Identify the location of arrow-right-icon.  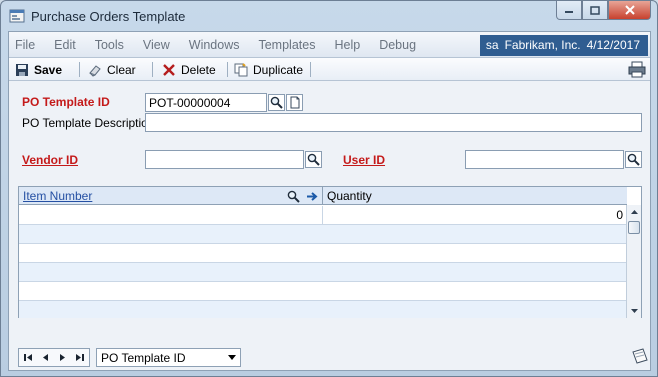
(312, 196).